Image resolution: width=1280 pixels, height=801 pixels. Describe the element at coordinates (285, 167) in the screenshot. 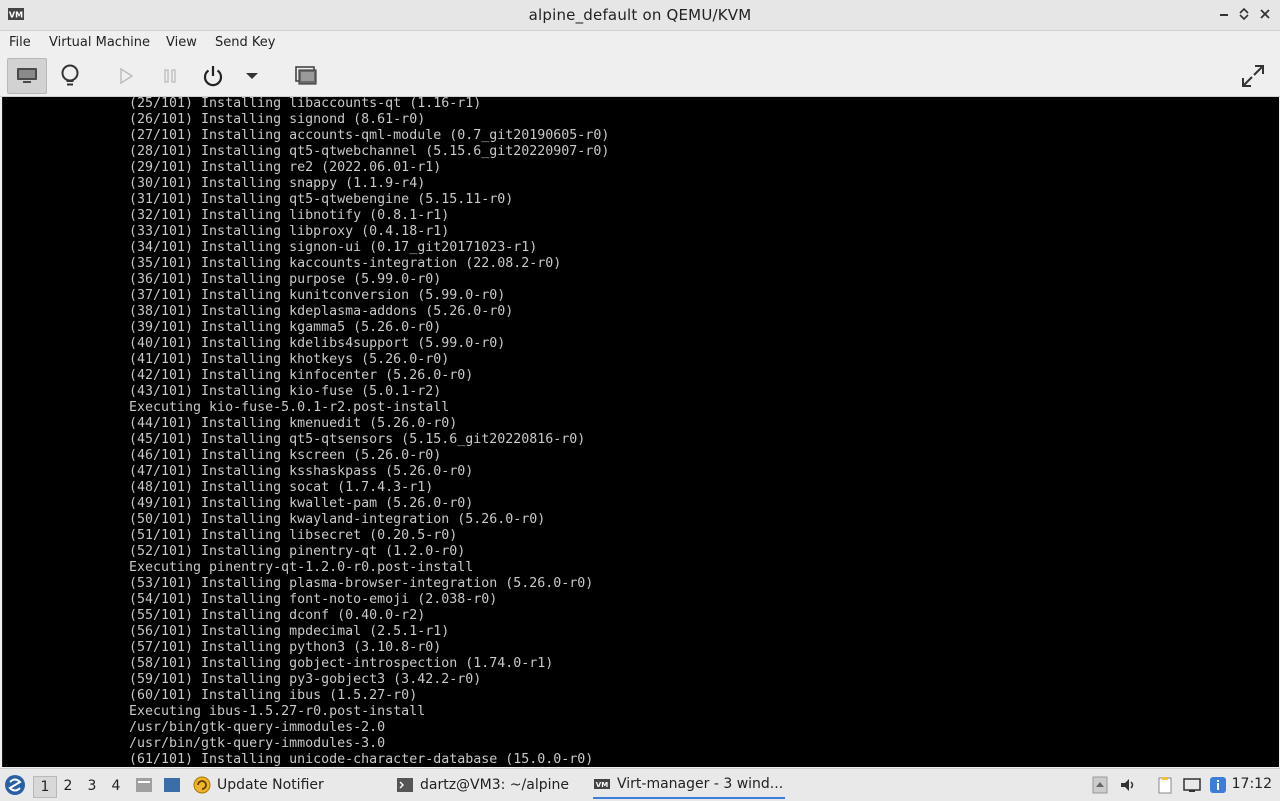

I see `console-line: (29/101) Installing re2 (2022.06.01-r1)` at that location.